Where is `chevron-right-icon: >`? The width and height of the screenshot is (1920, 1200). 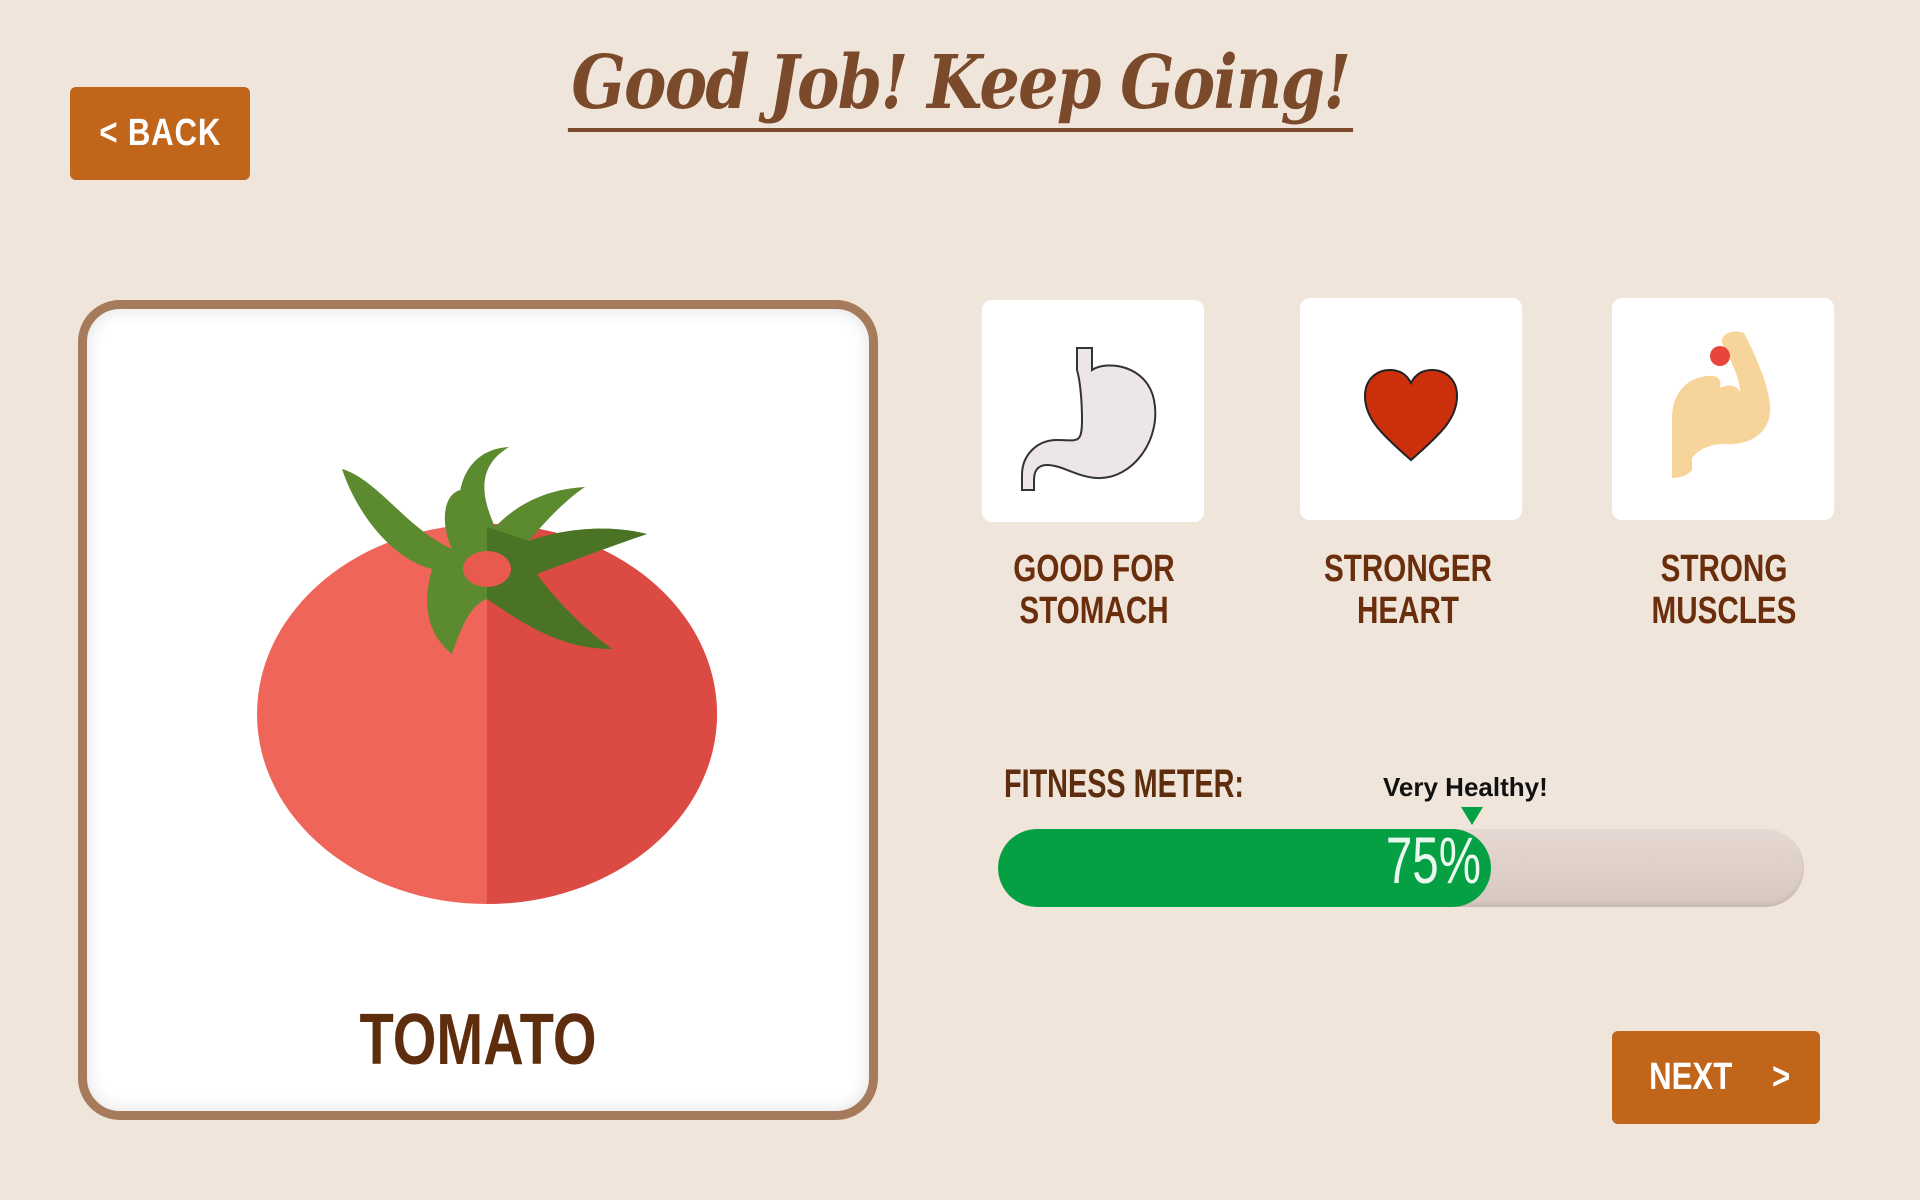 chevron-right-icon: > is located at coordinates (1781, 1077).